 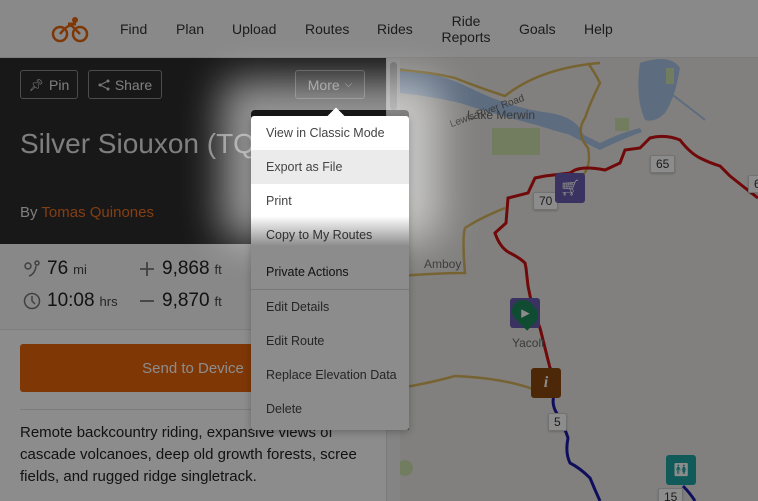 What do you see at coordinates (330, 375) in the screenshot?
I see `menu-item-replace-elevation: Replace Elevation Data` at bounding box center [330, 375].